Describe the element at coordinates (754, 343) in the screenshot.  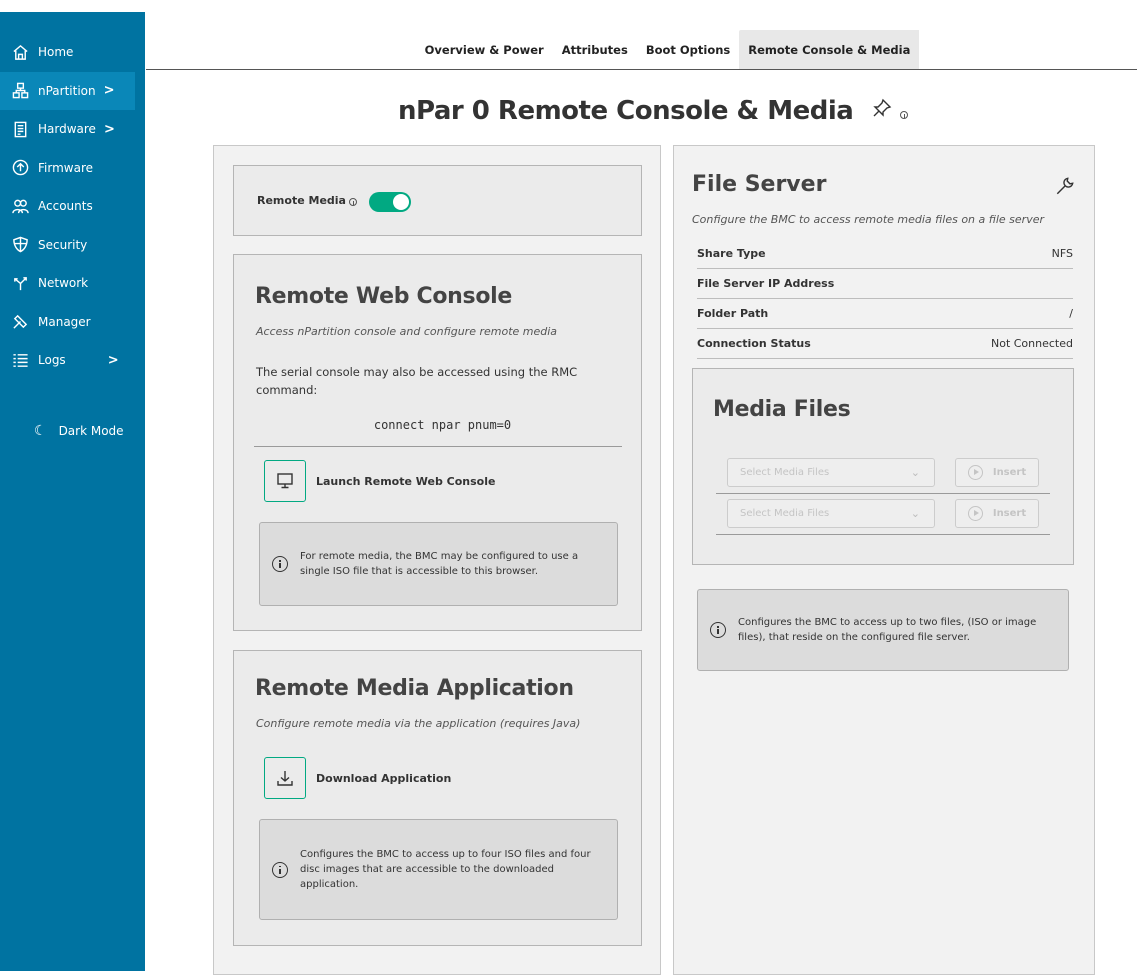
I see `row-key: Connection Status` at that location.